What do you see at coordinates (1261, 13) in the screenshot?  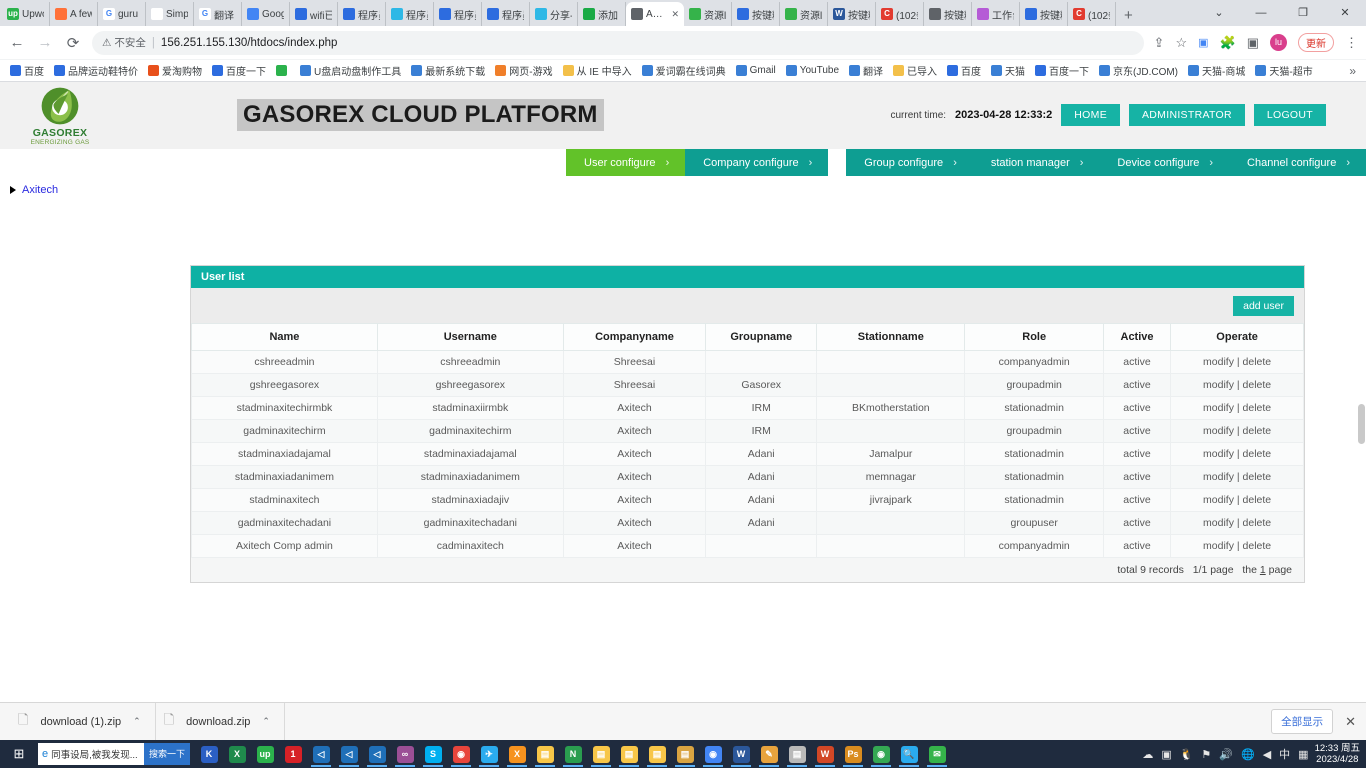 I see `window-minimize-button: —` at bounding box center [1261, 13].